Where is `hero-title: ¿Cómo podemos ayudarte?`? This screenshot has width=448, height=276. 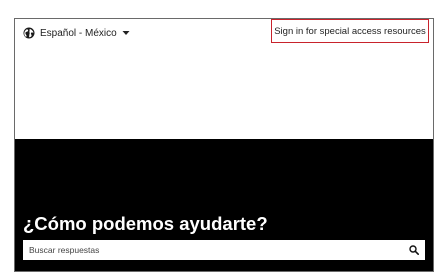 hero-title: ¿Cómo podemos ayudarte? is located at coordinates (145, 223).